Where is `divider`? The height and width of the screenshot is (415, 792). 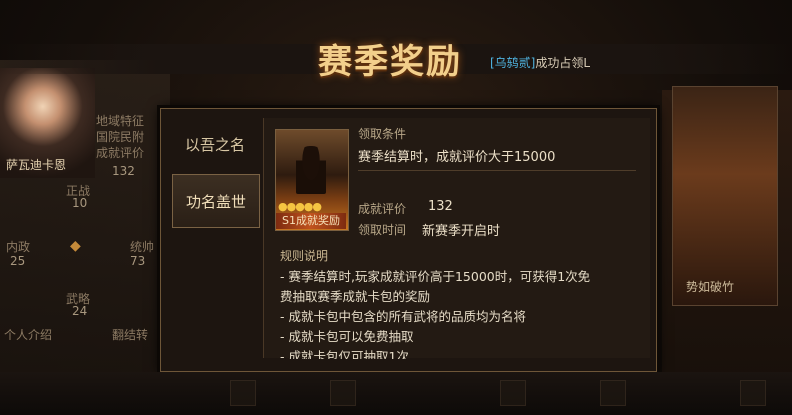 divider is located at coordinates (497, 170).